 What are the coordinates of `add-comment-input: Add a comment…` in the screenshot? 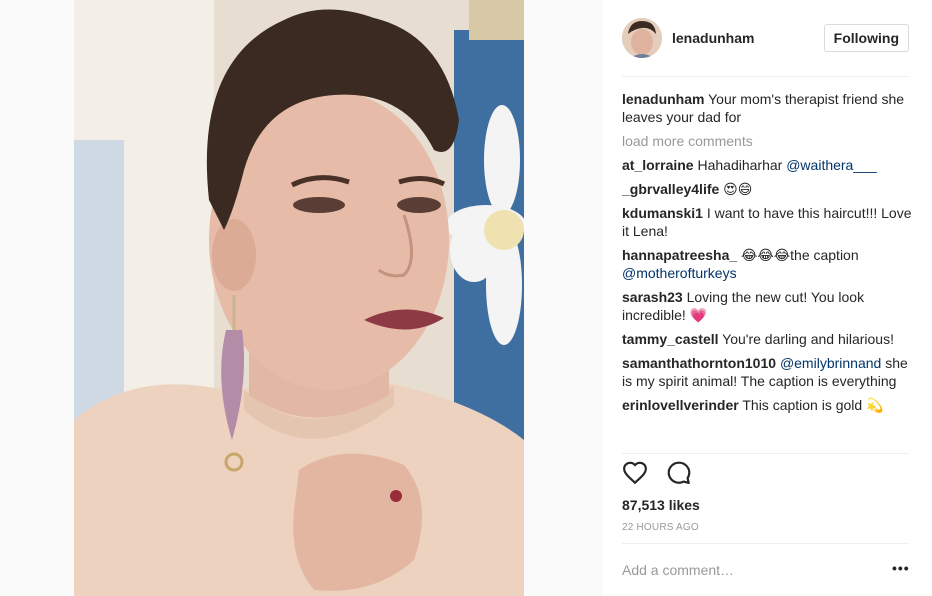 It's located at (737, 570).